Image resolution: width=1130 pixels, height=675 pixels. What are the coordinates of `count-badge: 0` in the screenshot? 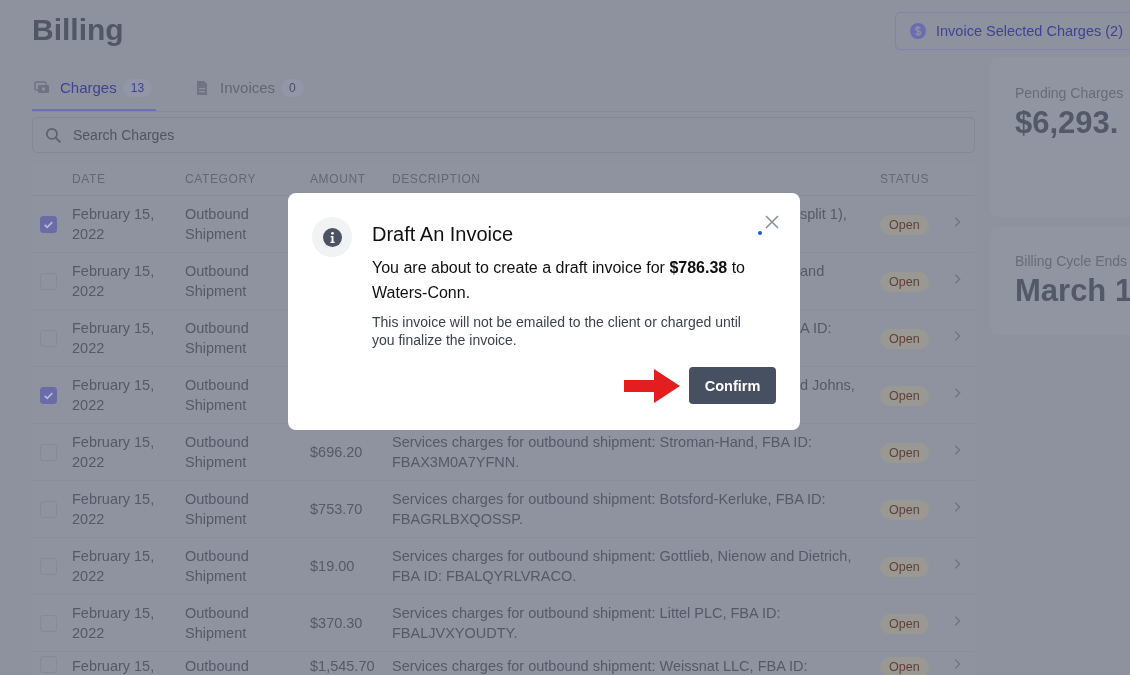 It's located at (292, 87).